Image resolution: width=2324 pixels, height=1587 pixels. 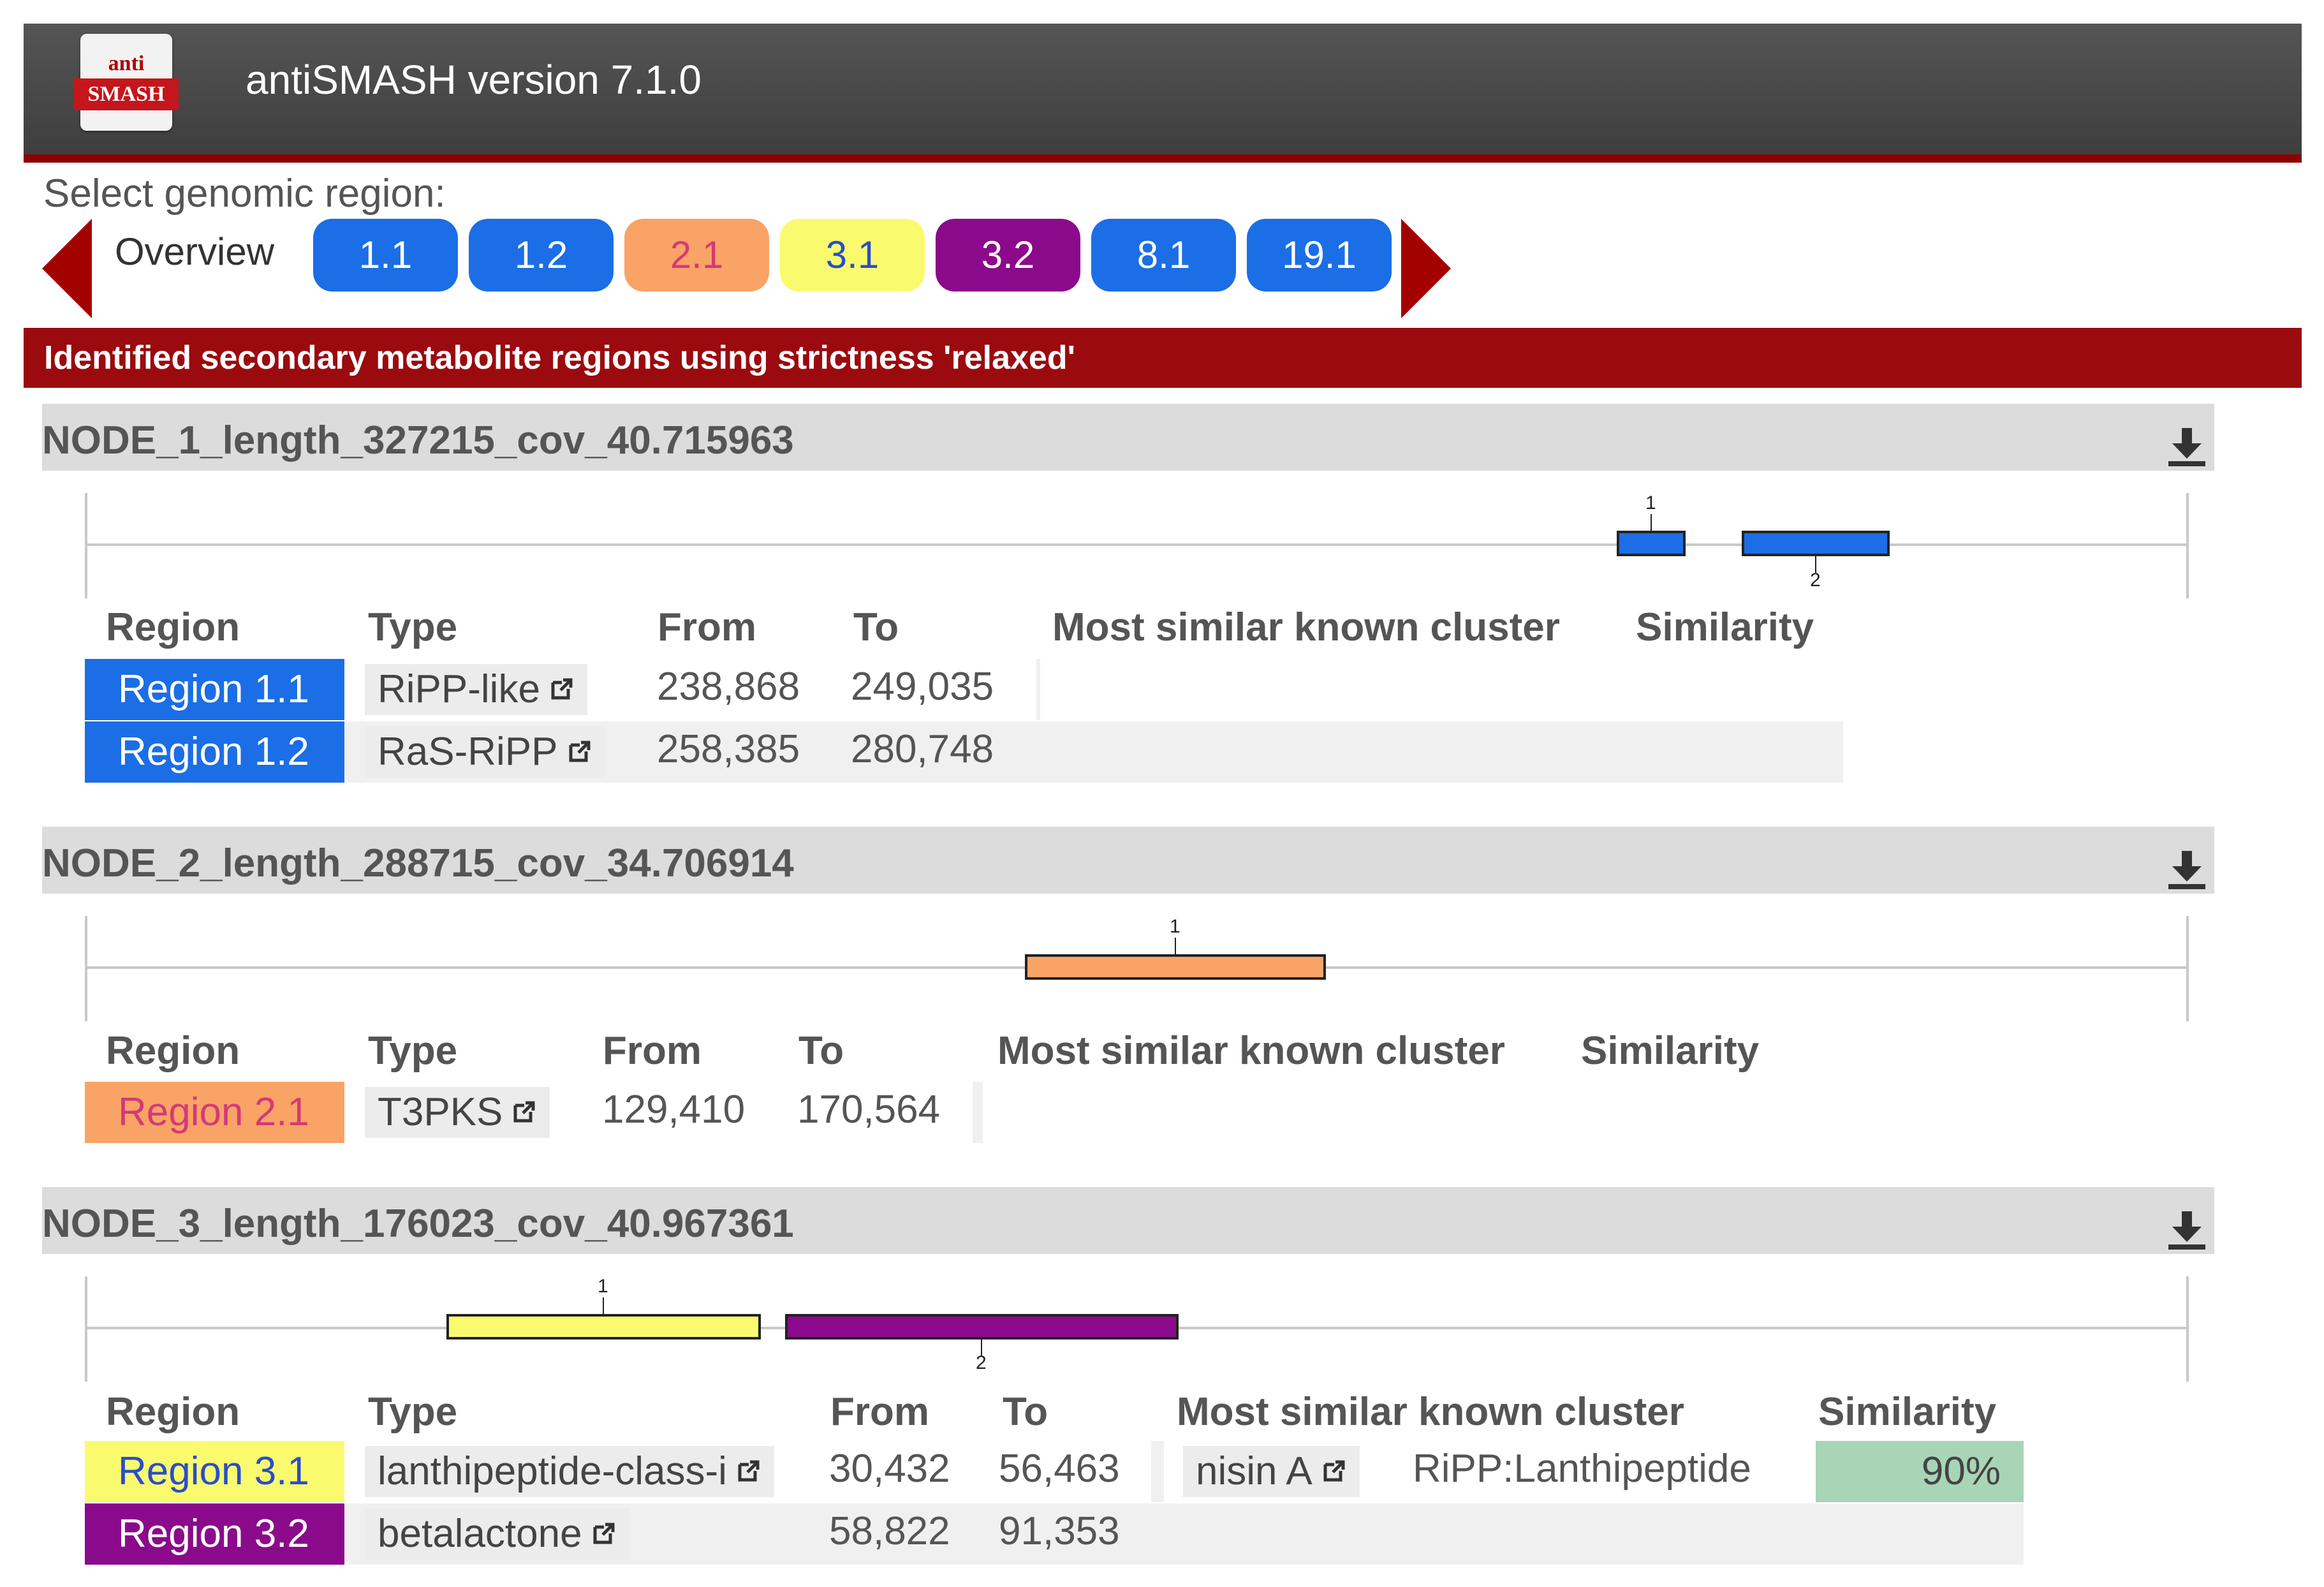 What do you see at coordinates (474, 80) in the screenshot?
I see `app-title: antiSMASH version 7.1.0` at bounding box center [474, 80].